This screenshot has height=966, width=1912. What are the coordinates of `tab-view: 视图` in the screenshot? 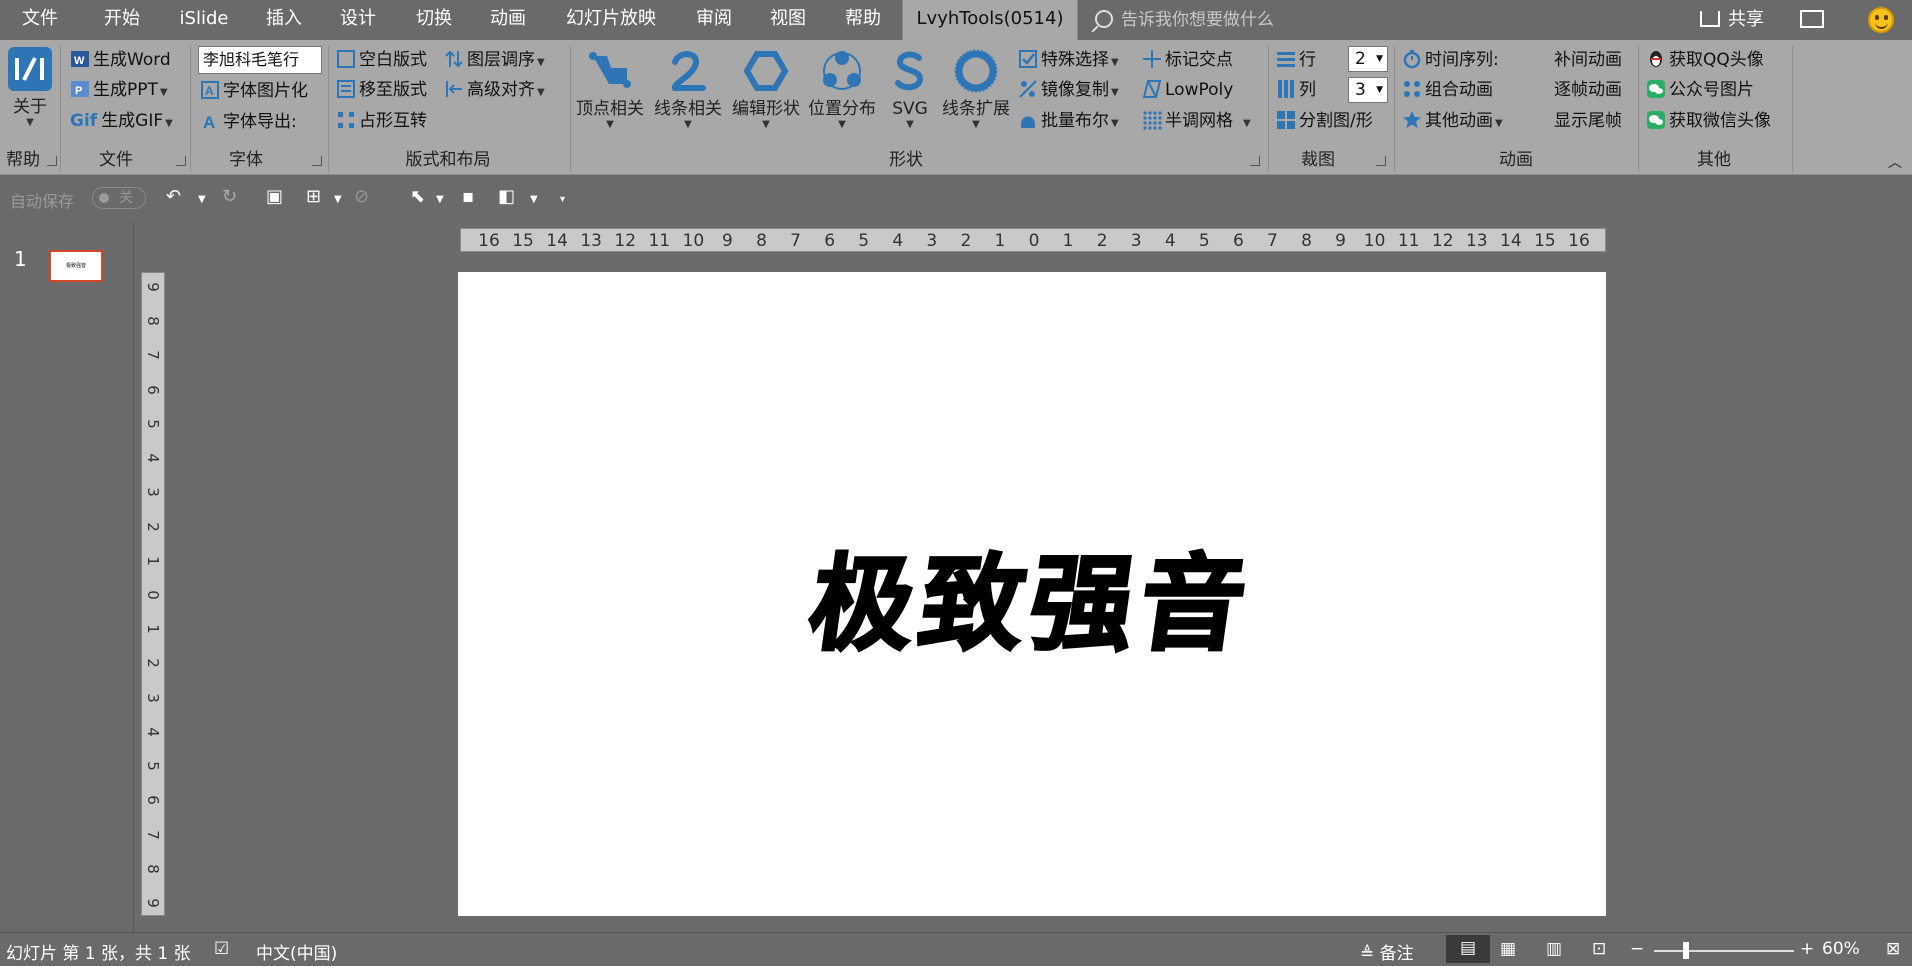 It's located at (788, 20).